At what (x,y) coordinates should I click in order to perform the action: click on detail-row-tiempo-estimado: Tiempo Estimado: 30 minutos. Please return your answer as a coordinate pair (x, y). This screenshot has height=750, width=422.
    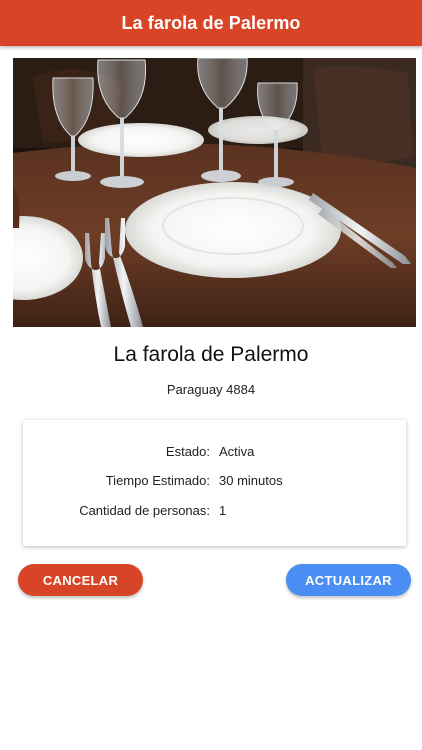
    Looking at the image, I should click on (214, 483).